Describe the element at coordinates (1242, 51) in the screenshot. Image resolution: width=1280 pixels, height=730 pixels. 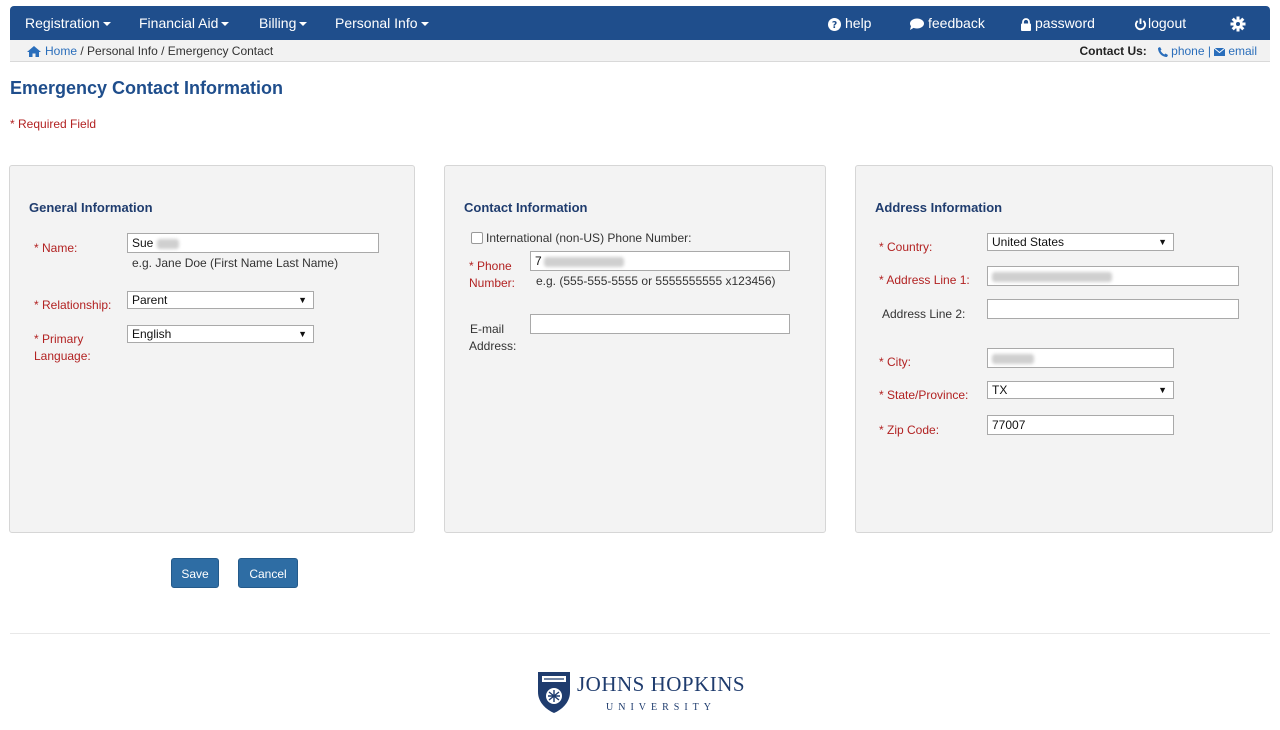
I see `contact-email-link: email` at that location.